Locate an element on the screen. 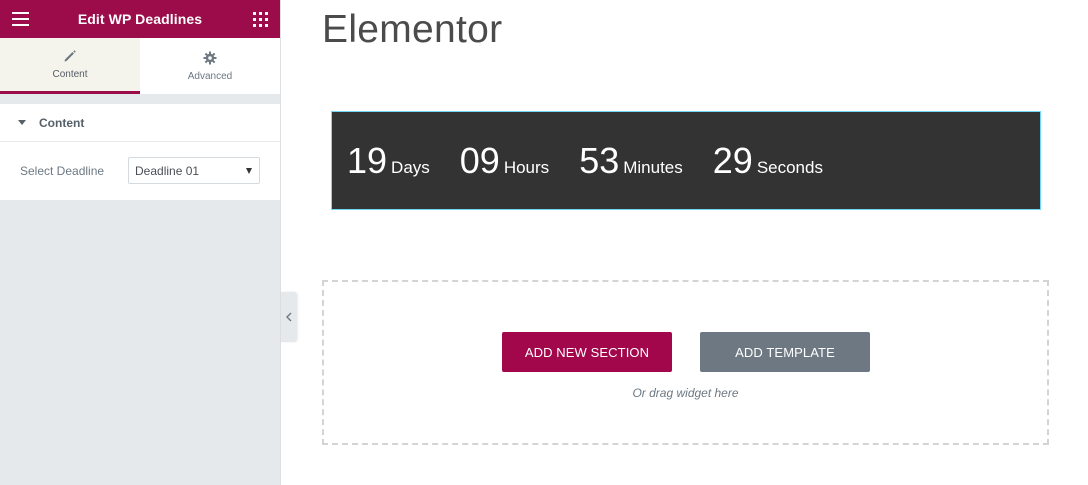 The width and height of the screenshot is (1088, 485). tab-advanced-label: Advanced is located at coordinates (210, 76).